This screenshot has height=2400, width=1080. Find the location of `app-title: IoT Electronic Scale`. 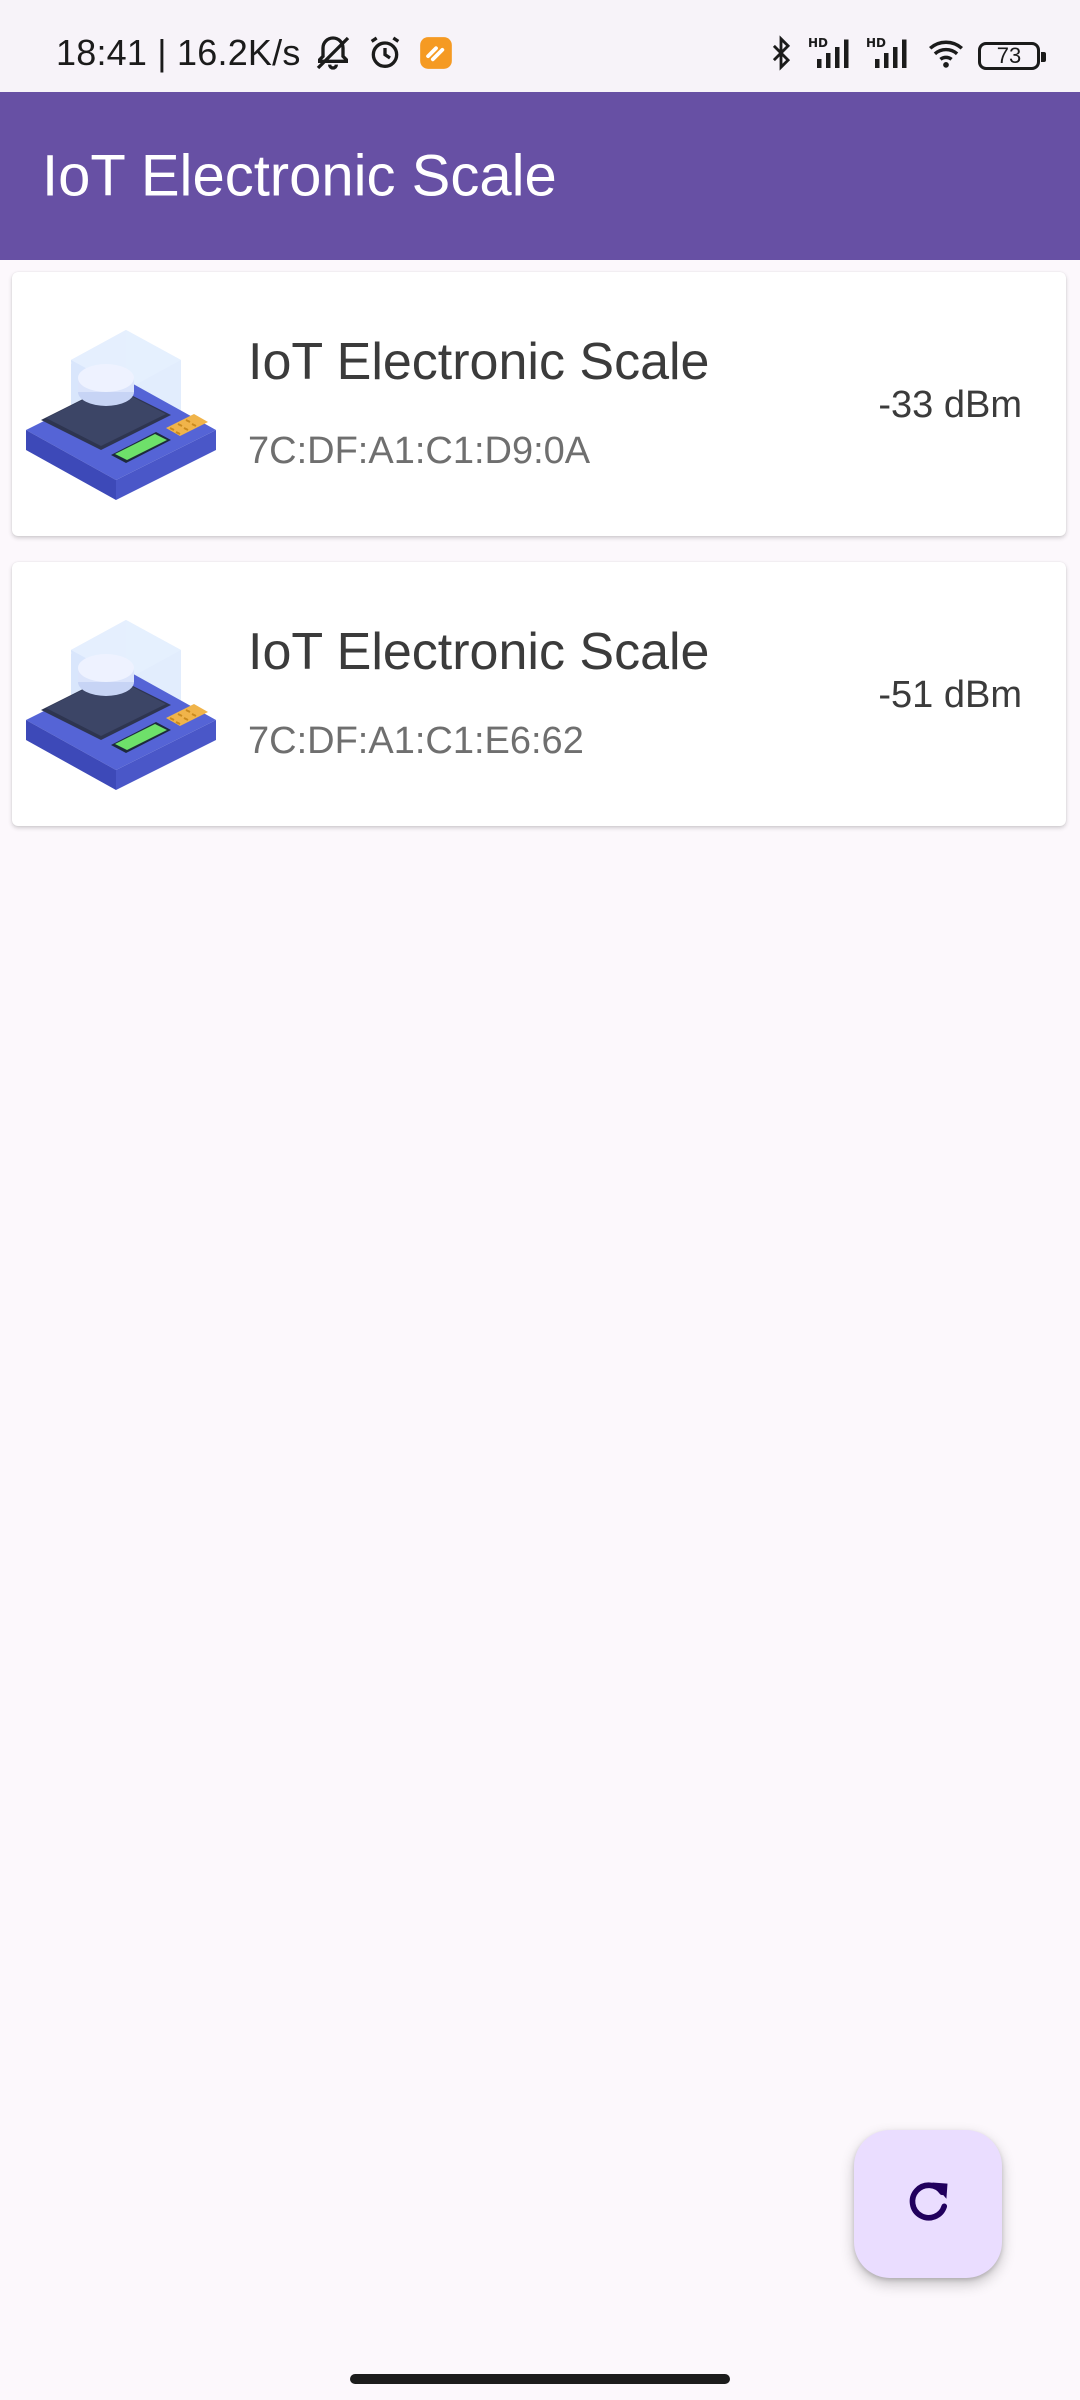

app-title: IoT Electronic Scale is located at coordinates (299, 176).